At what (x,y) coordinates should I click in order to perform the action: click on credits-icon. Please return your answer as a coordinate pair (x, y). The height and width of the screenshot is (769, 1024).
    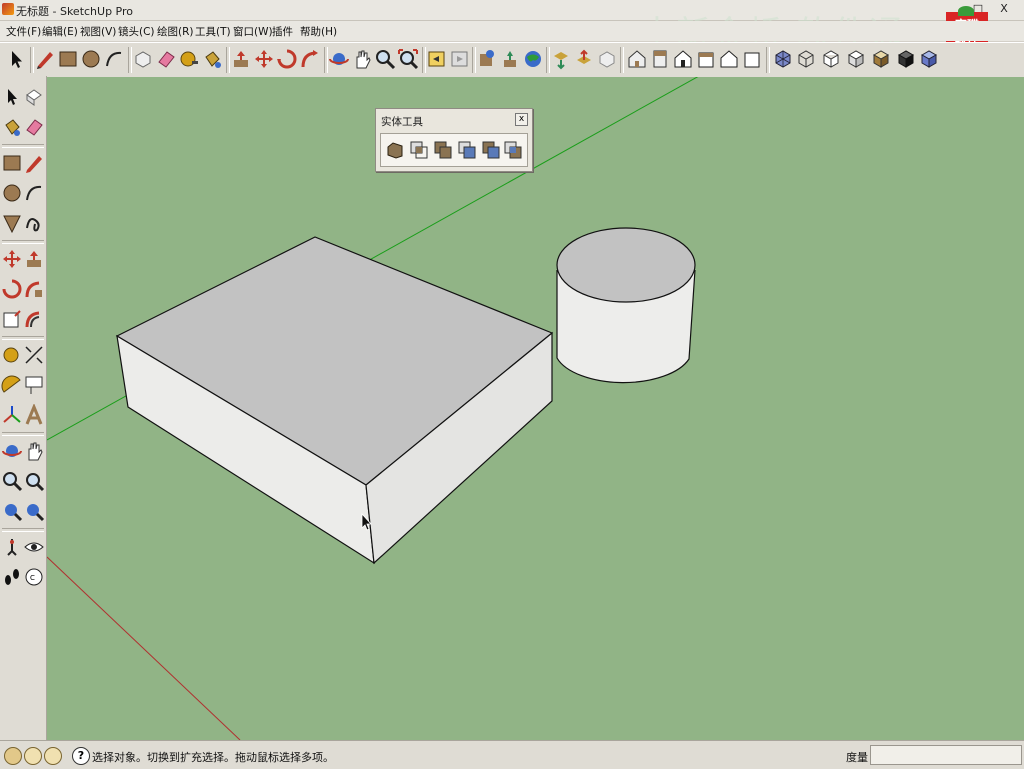
    Looking at the image, I should click on (33, 756).